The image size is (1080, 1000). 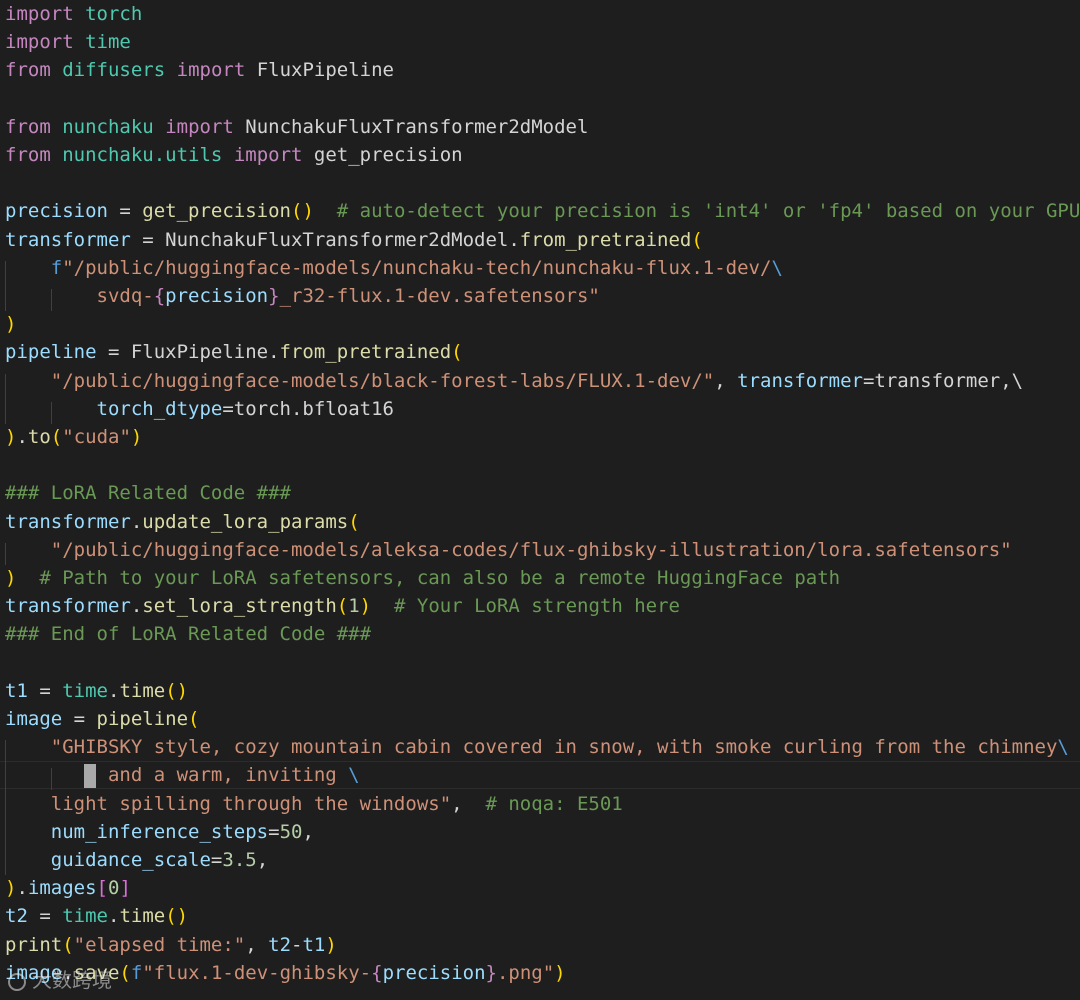 What do you see at coordinates (554, 803) in the screenshot?
I see `code-token: # noqa: E501` at bounding box center [554, 803].